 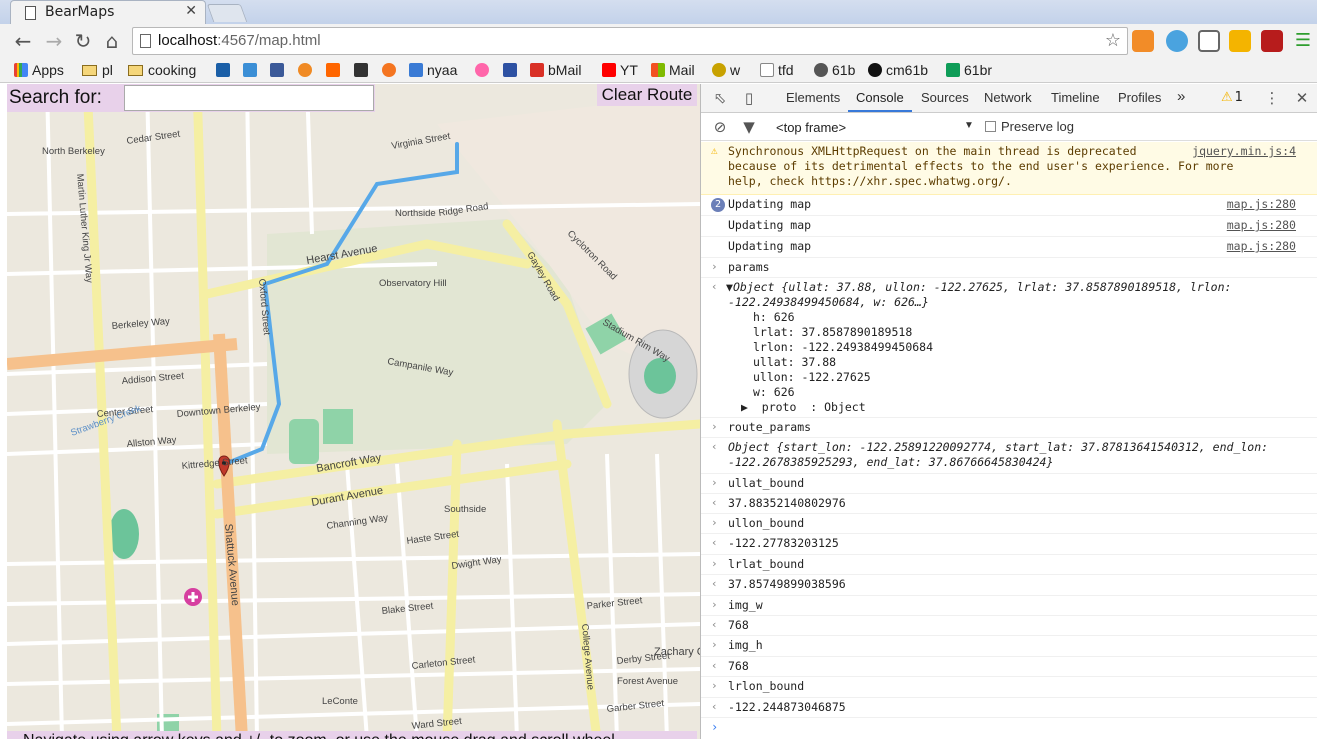 What do you see at coordinates (54, 41) in the screenshot?
I see `forward-icon: →` at bounding box center [54, 41].